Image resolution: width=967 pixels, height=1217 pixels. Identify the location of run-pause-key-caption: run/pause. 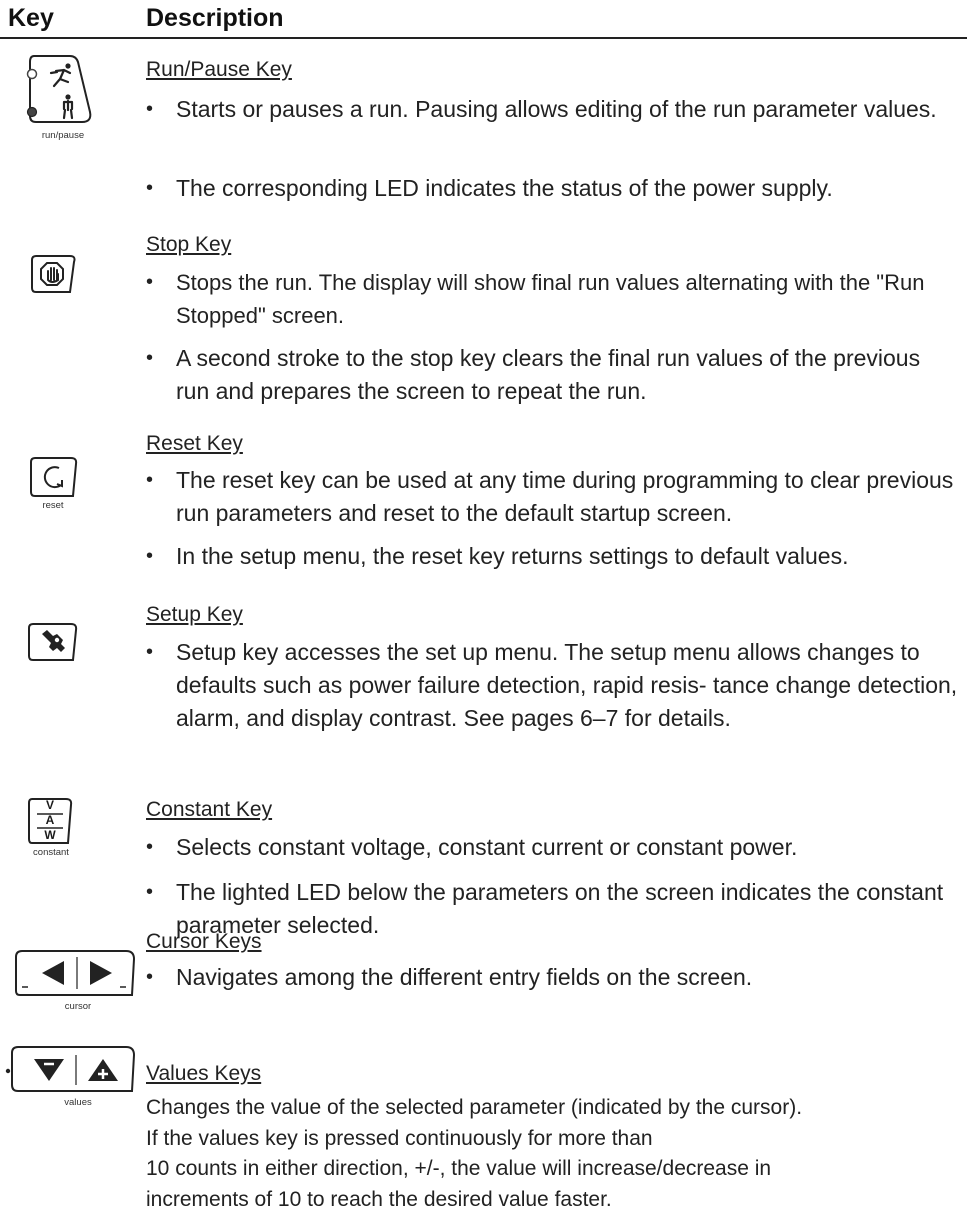
(63, 135).